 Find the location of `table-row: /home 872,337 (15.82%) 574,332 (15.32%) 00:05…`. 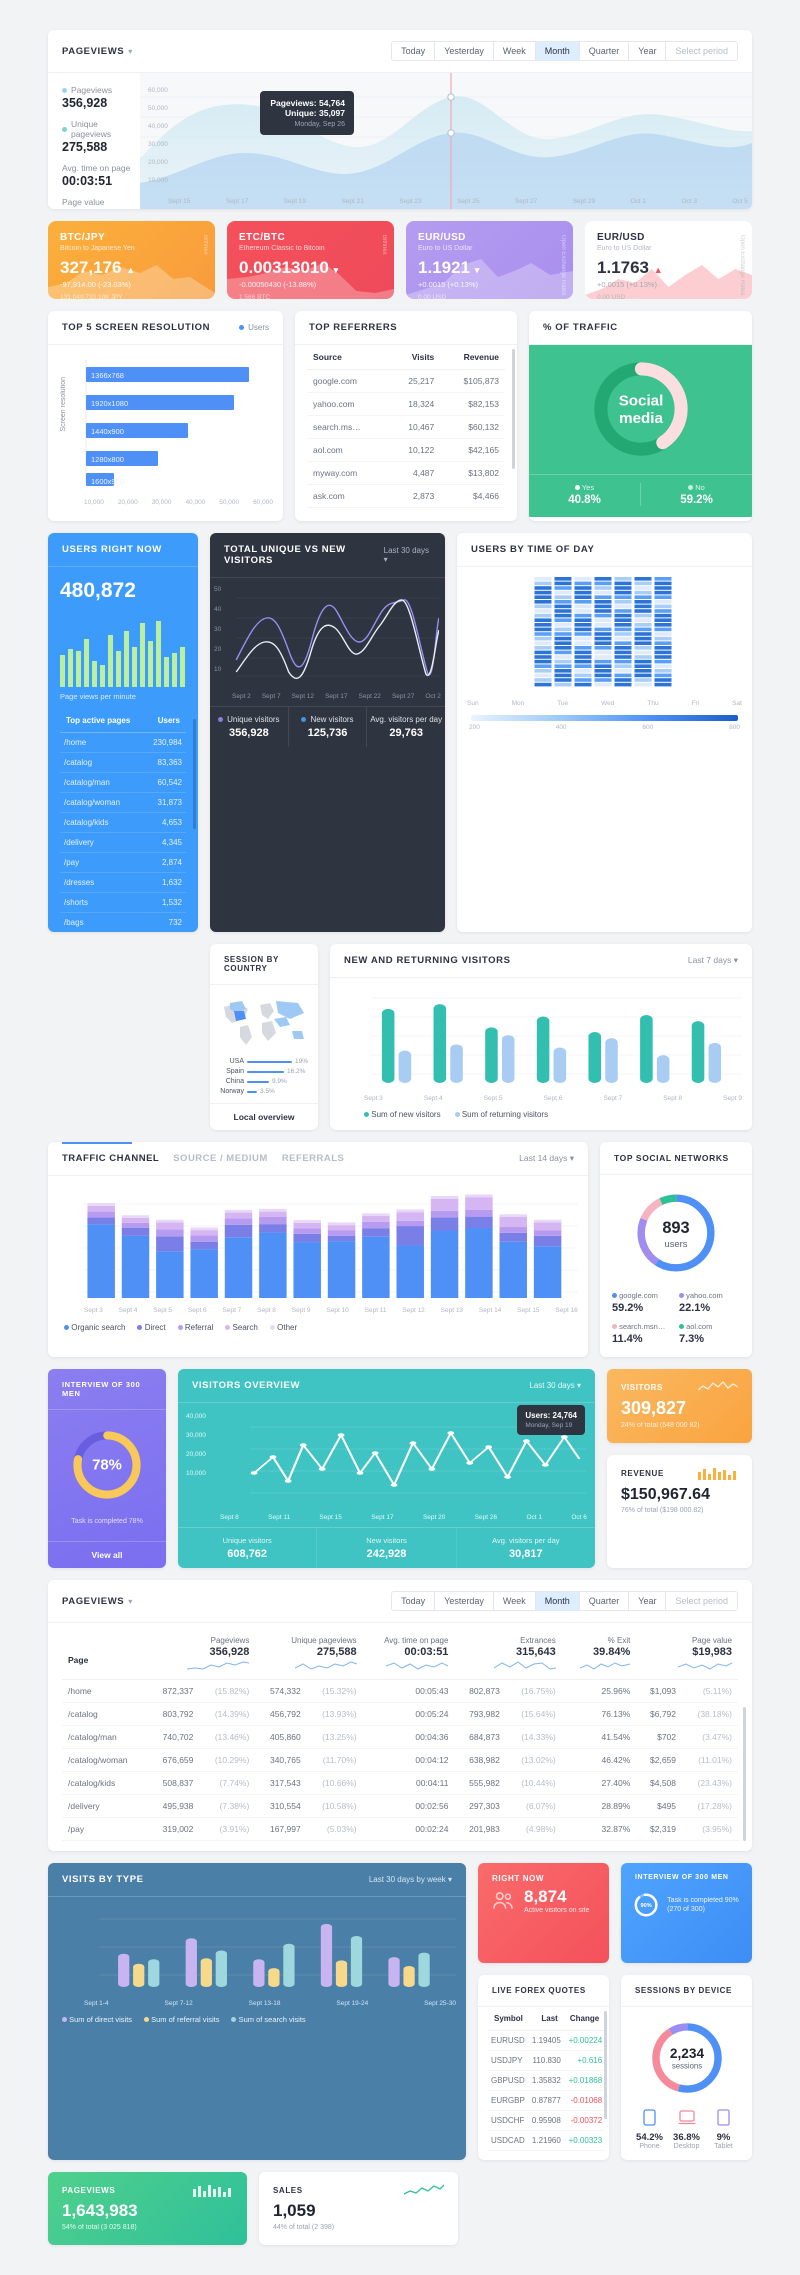

table-row: /home 872,337 (15.82%) 574,332 (15.32%) 00:05… is located at coordinates (400, 1691).